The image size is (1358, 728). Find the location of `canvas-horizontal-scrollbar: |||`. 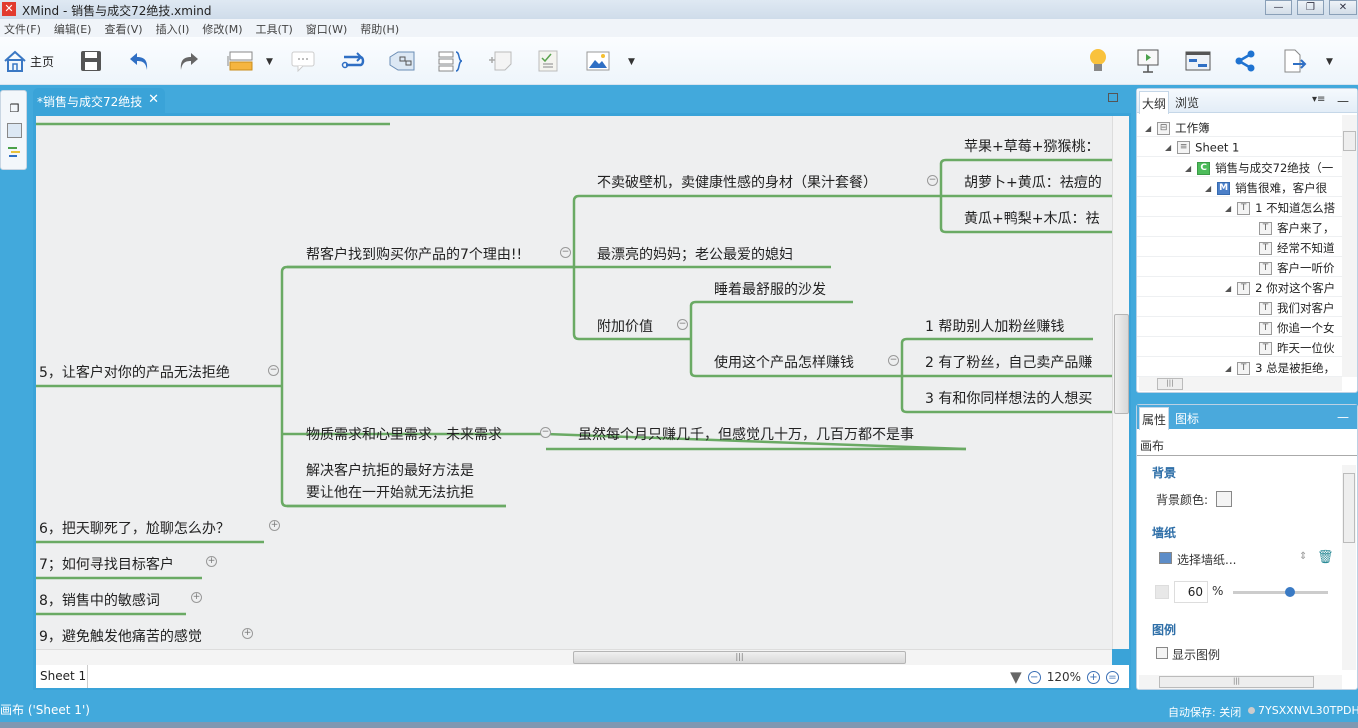

canvas-horizontal-scrollbar: ||| is located at coordinates (574, 657).